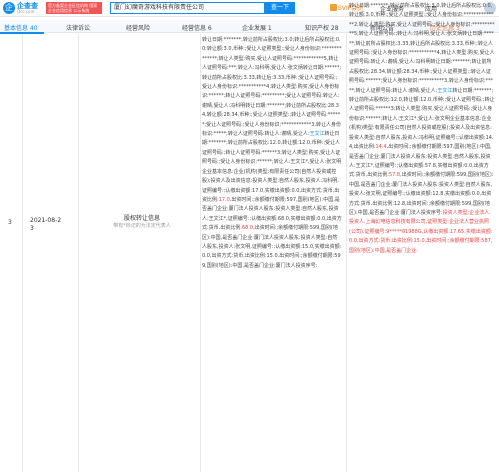 The image size is (499, 472). I want to click on change-date-line1: 2021-08-2, so click(46, 220).